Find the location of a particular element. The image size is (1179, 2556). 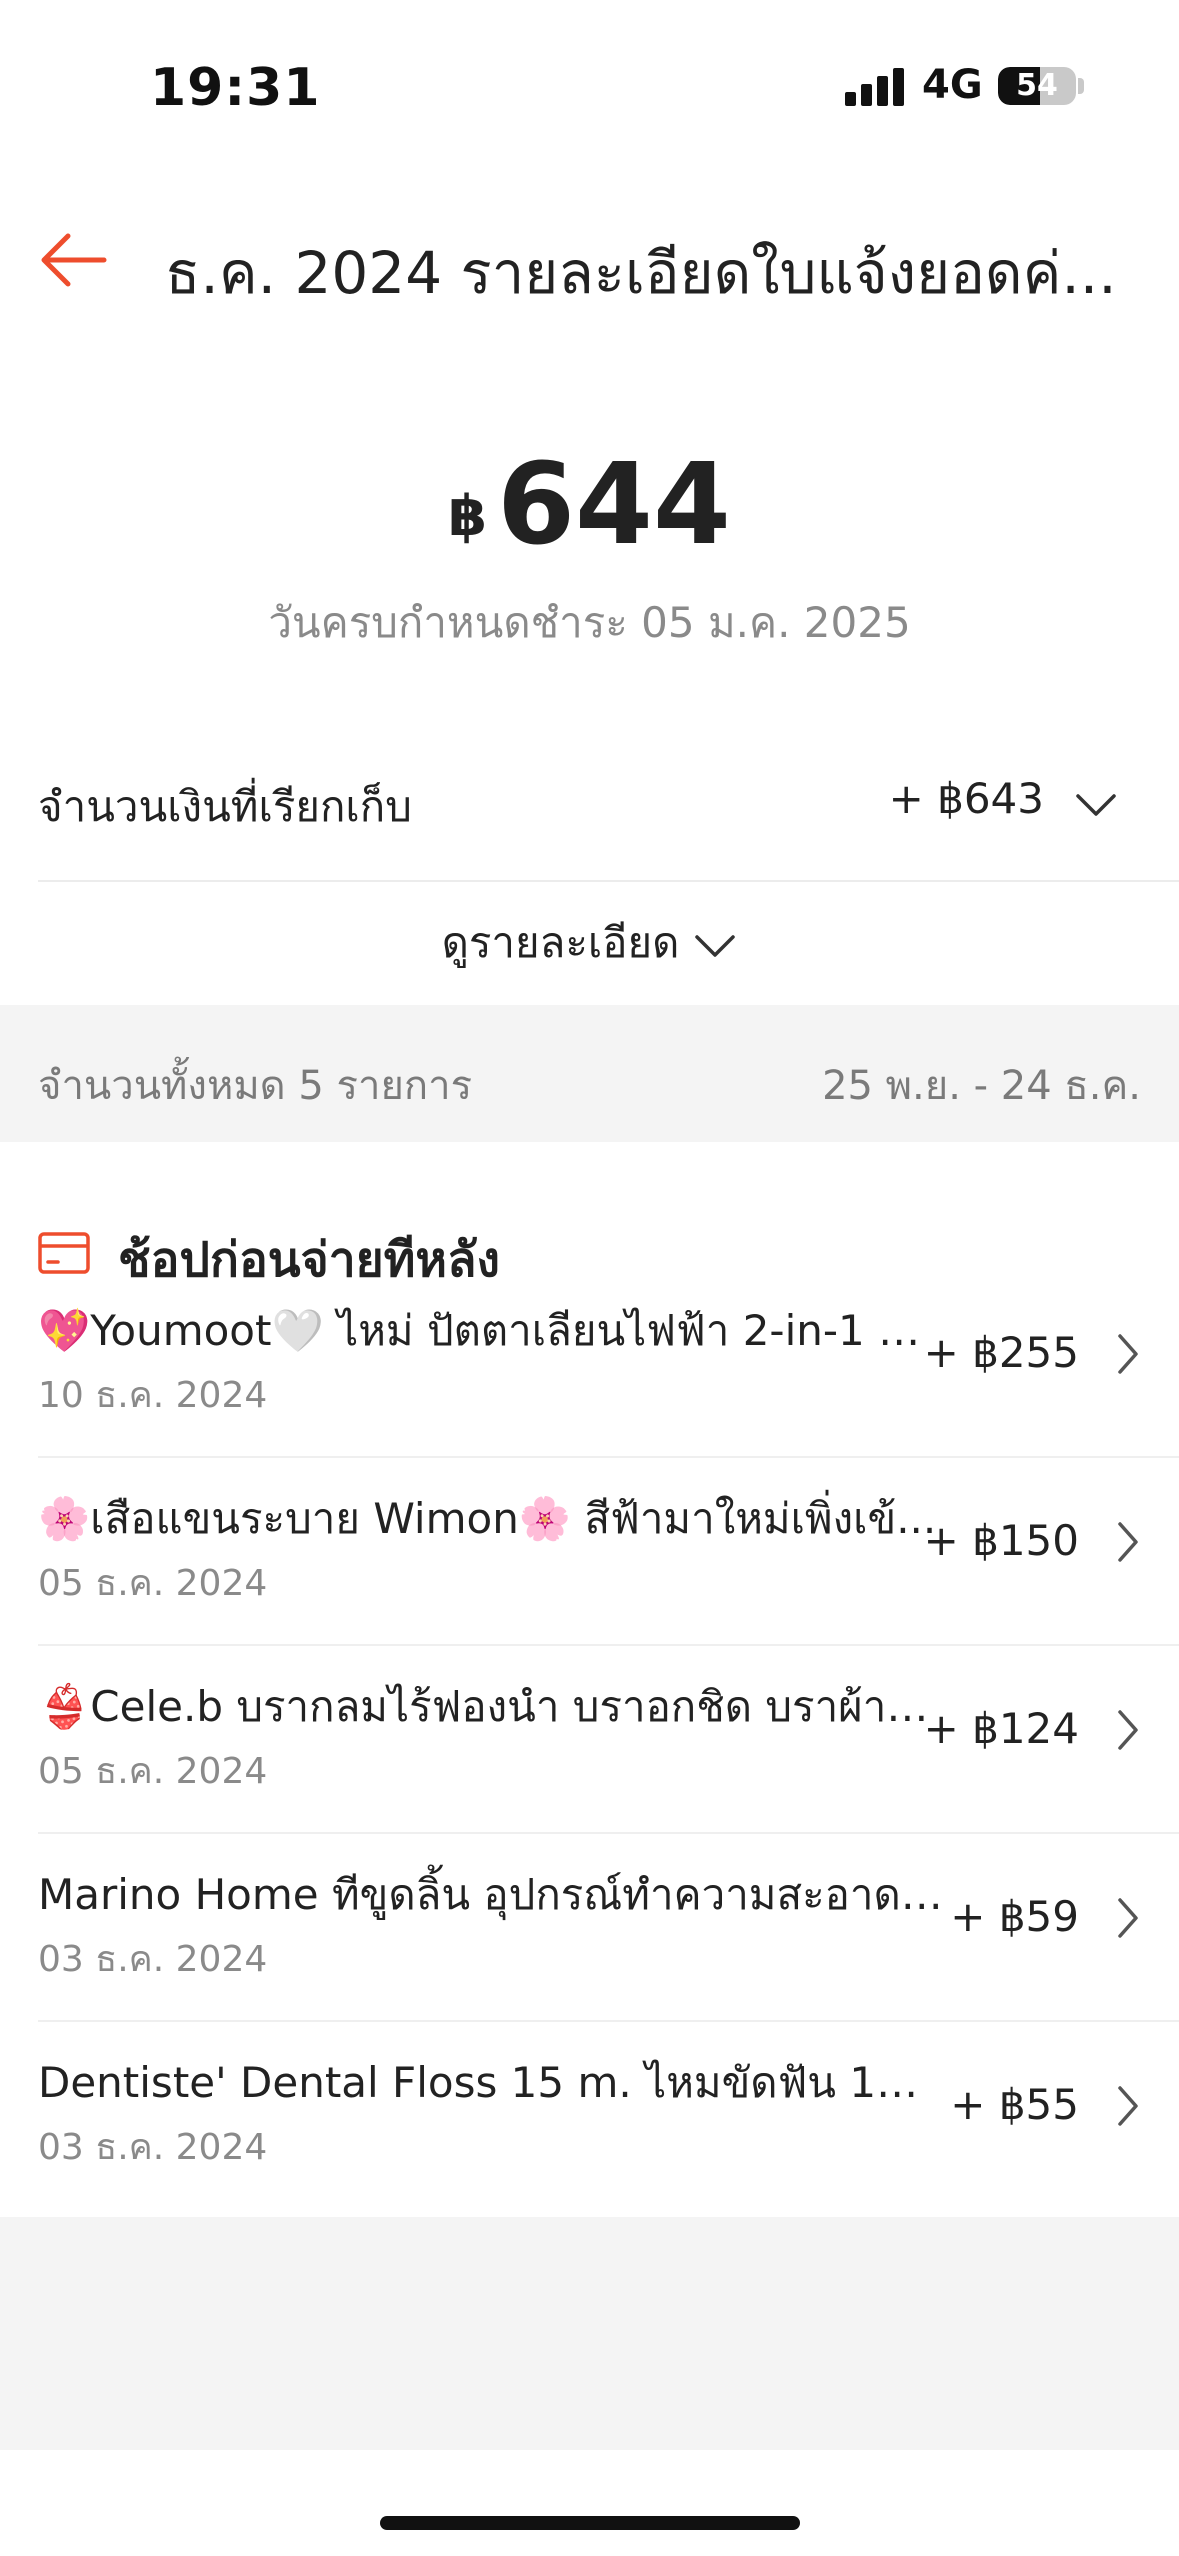

back-button is located at coordinates (73, 260).